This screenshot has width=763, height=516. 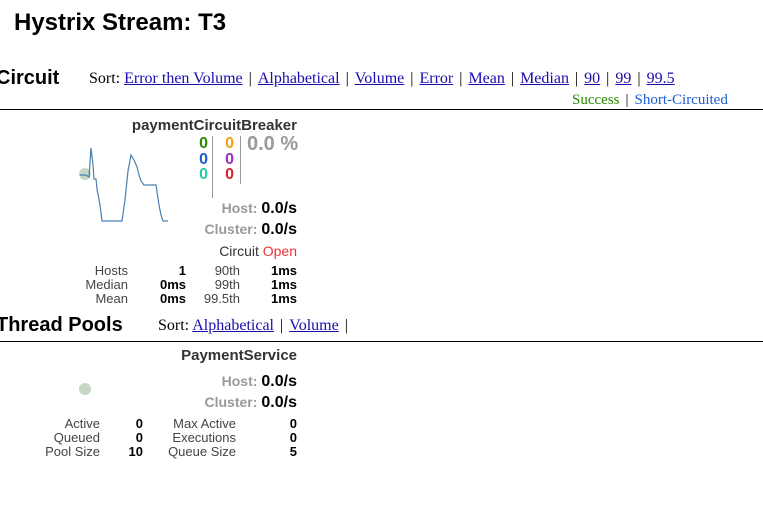 What do you see at coordinates (239, 381) in the screenshot?
I see `pool-host-label: Host:` at bounding box center [239, 381].